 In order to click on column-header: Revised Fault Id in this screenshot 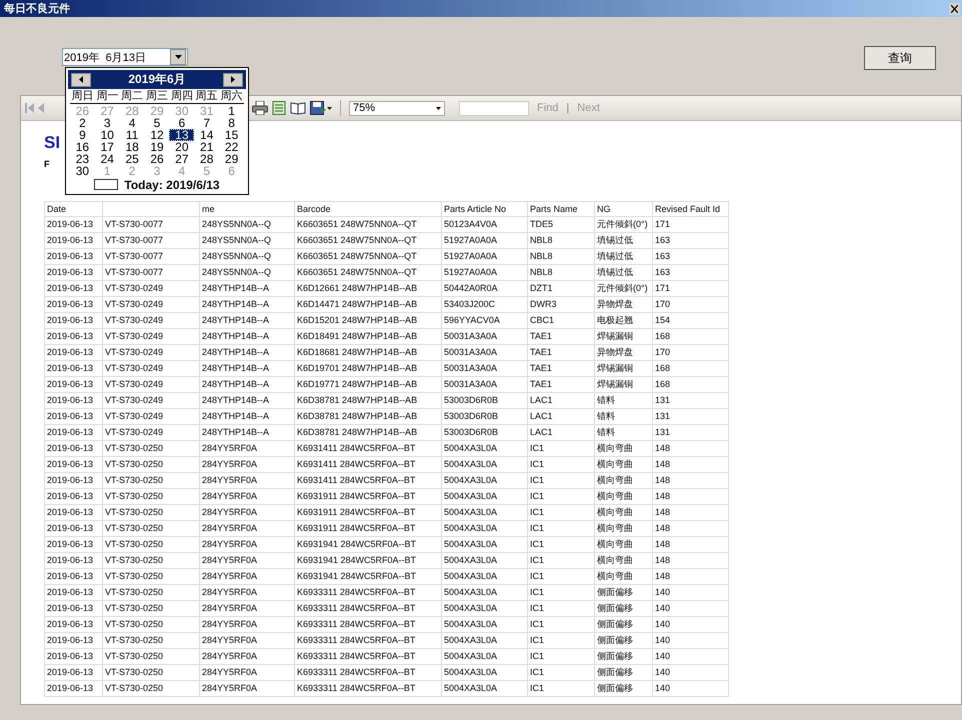, I will do `click(691, 209)`.